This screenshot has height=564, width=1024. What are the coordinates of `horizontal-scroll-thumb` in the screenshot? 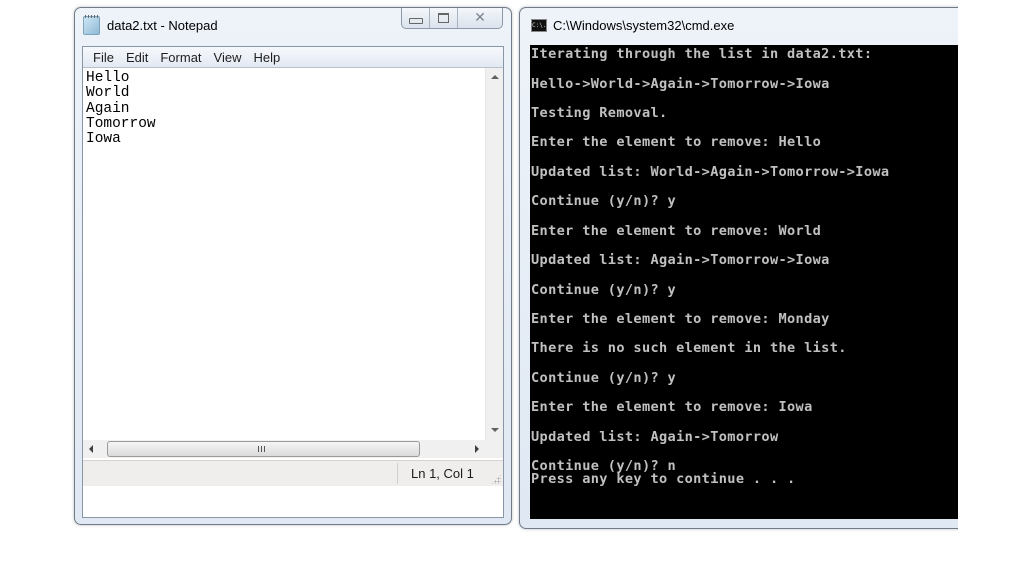 It's located at (263, 449).